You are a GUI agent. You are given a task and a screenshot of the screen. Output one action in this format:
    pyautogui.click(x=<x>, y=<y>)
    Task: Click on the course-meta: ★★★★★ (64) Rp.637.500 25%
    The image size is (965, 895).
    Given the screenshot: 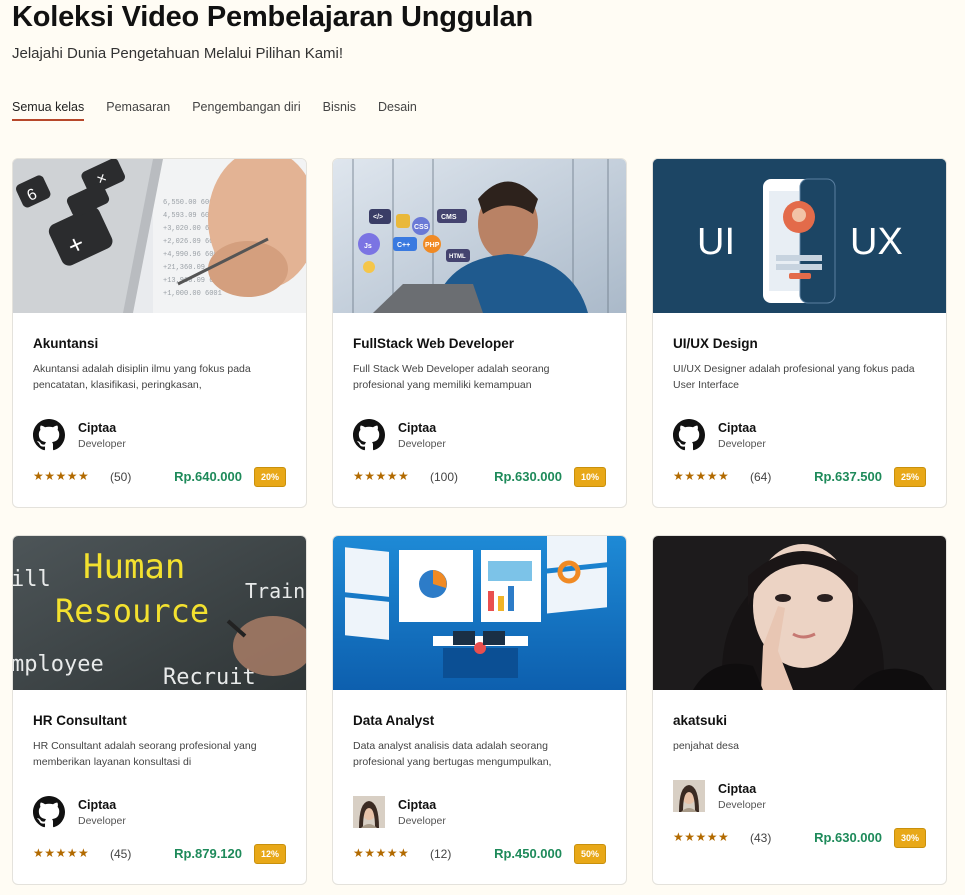 What is the action you would take?
    pyautogui.click(x=799, y=477)
    